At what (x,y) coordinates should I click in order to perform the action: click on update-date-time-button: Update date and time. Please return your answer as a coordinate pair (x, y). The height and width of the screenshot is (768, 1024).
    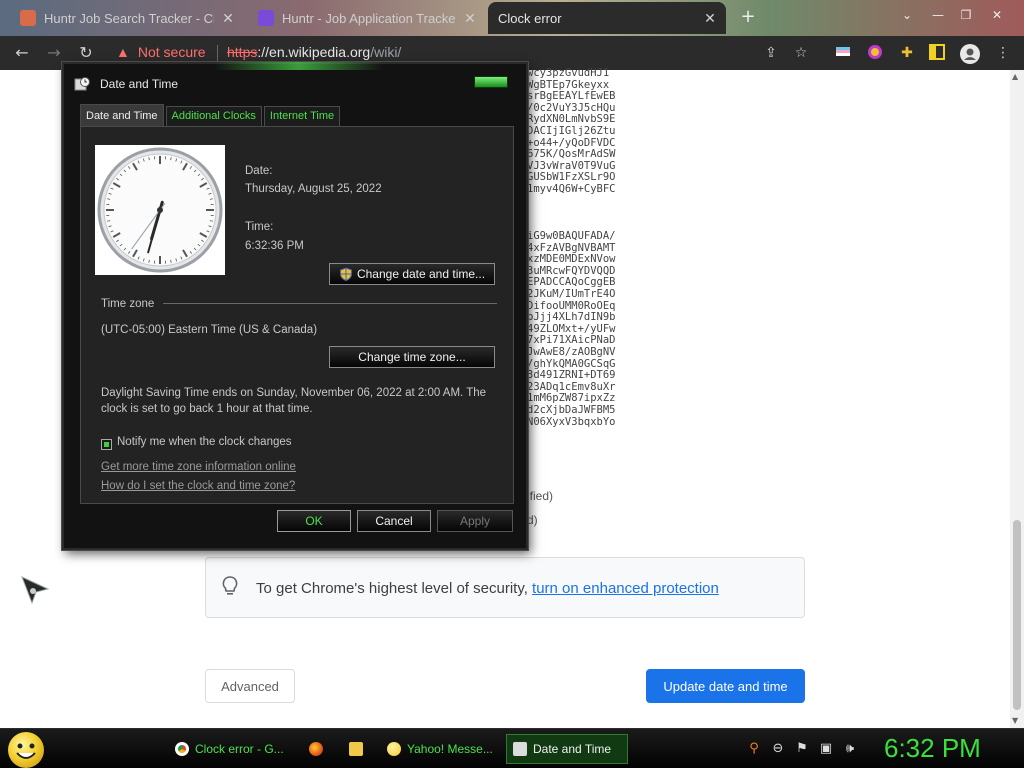
    Looking at the image, I should click on (725, 686).